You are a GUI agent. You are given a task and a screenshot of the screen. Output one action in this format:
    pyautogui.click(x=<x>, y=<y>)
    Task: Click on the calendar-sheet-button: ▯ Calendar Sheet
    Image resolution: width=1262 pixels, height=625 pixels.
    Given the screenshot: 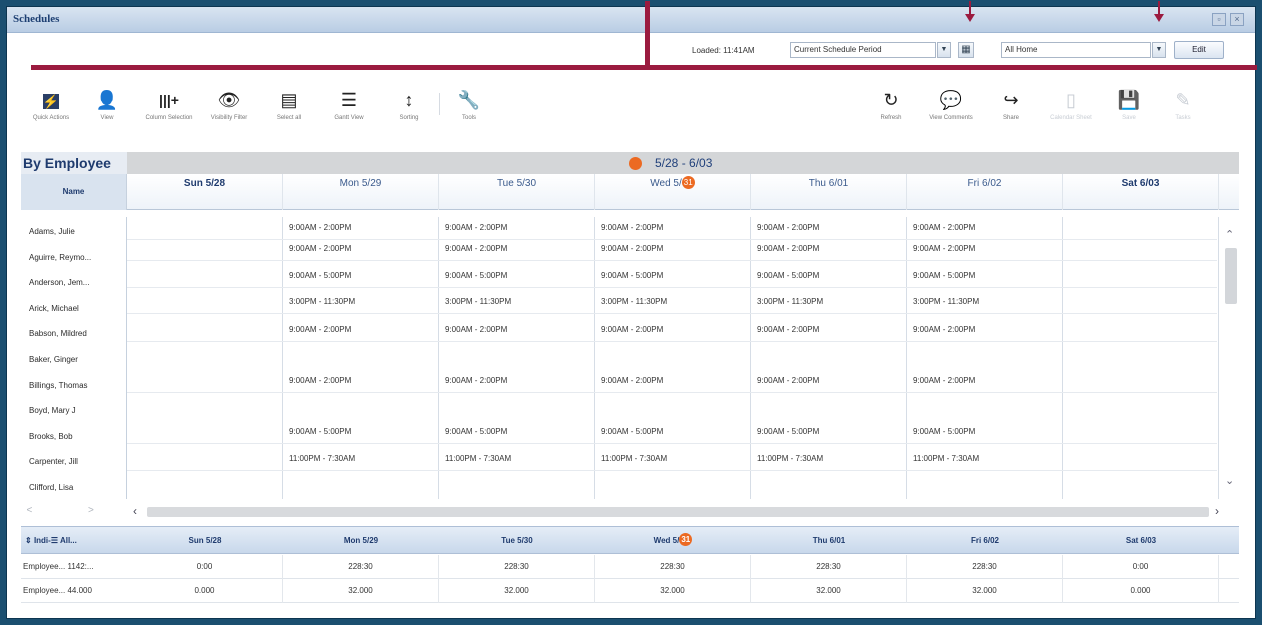 What is the action you would take?
    pyautogui.click(x=1071, y=105)
    